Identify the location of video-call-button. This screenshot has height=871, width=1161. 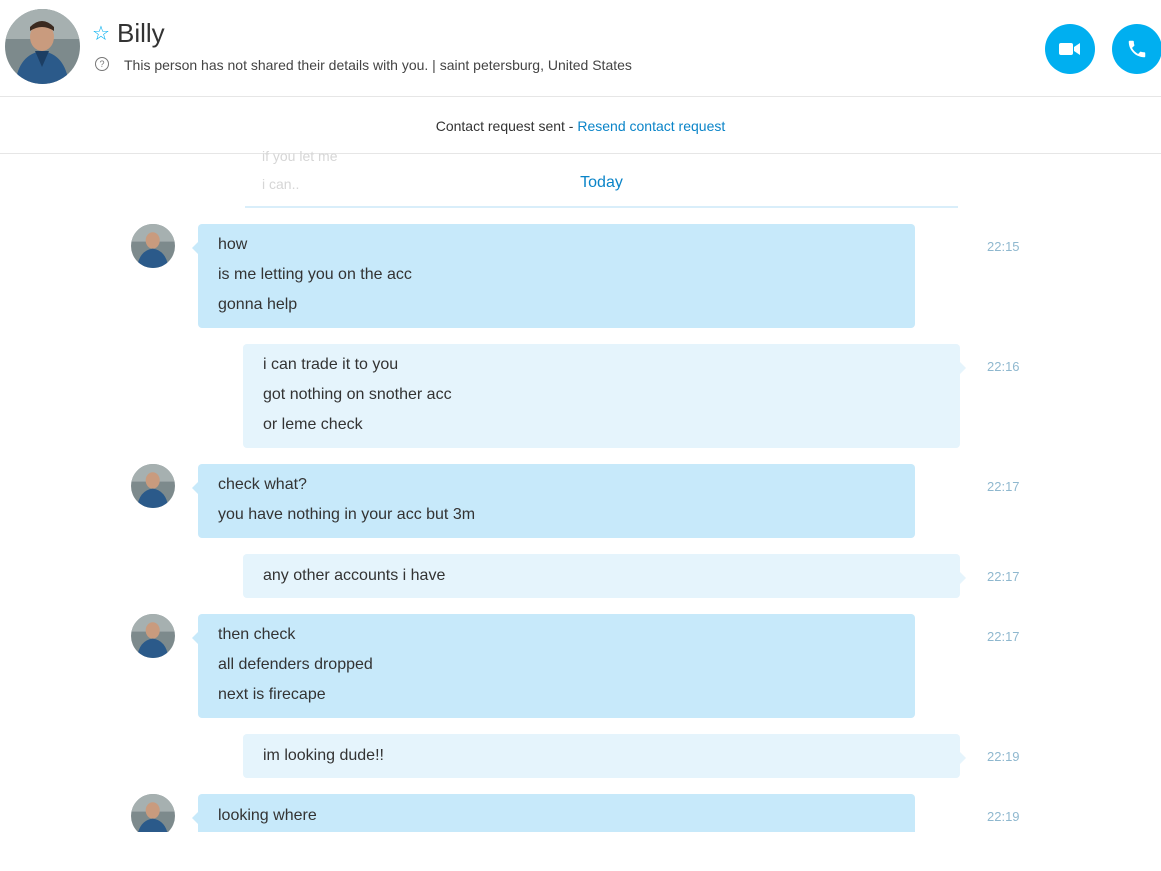
(1070, 49).